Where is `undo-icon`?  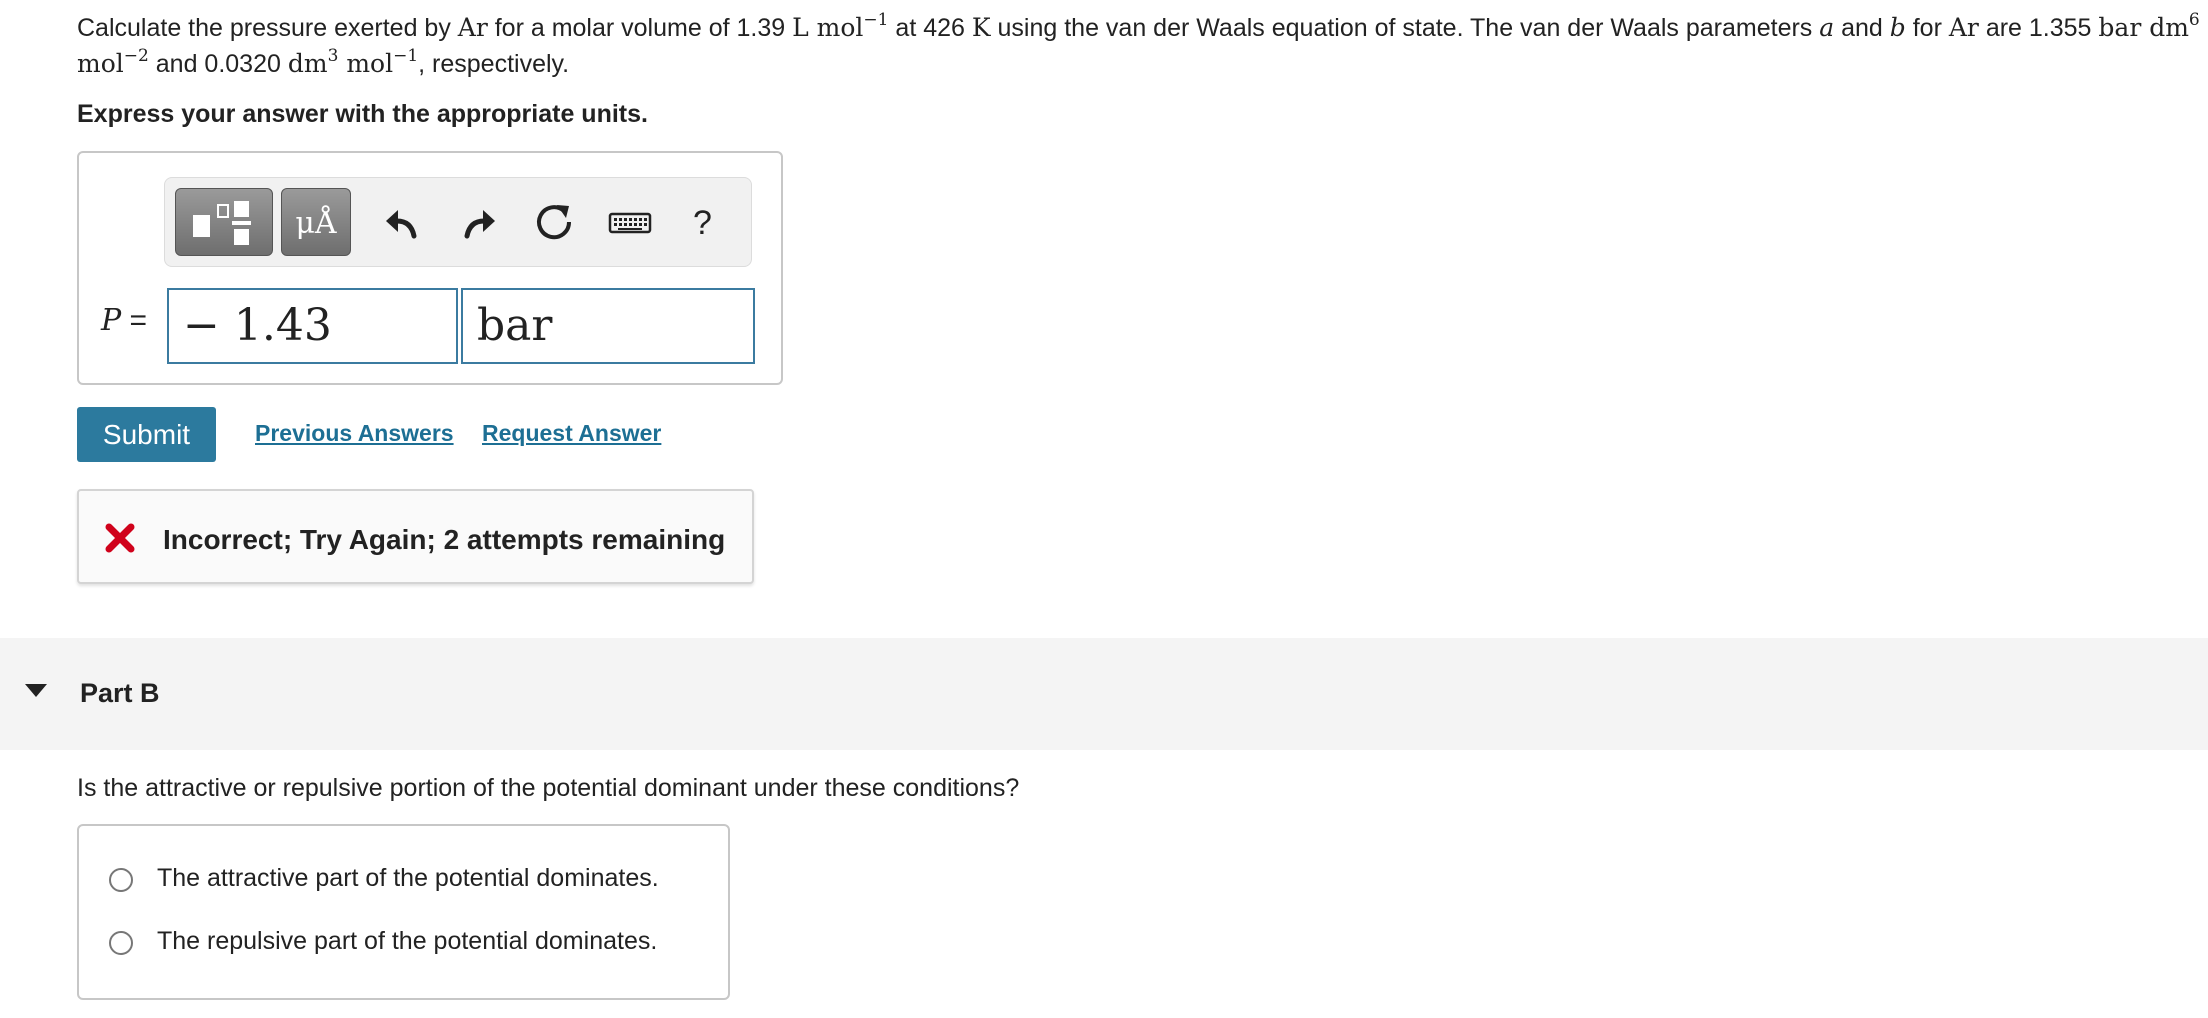
undo-icon is located at coordinates (403, 222).